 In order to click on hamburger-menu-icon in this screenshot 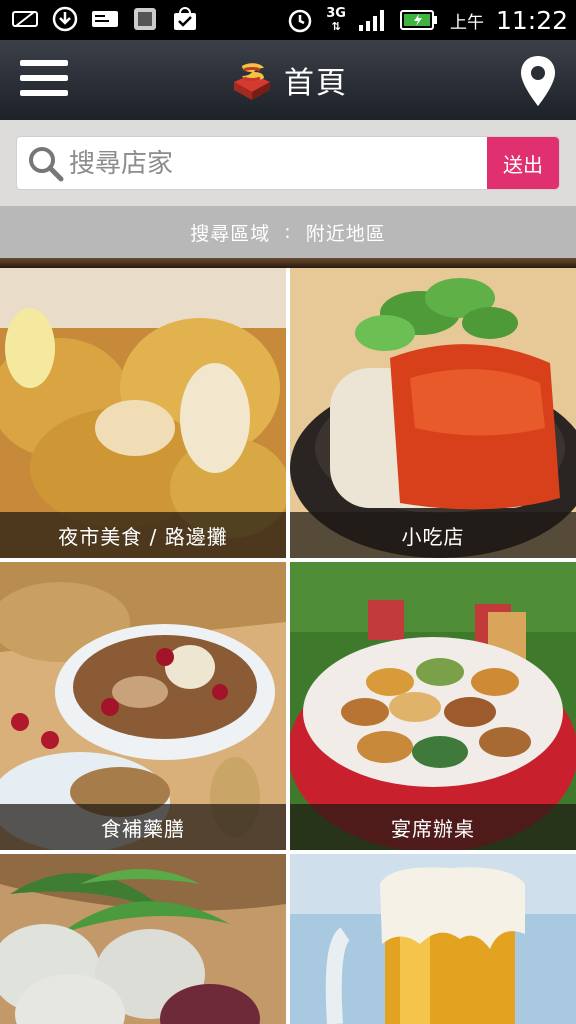, I will do `click(46, 78)`.